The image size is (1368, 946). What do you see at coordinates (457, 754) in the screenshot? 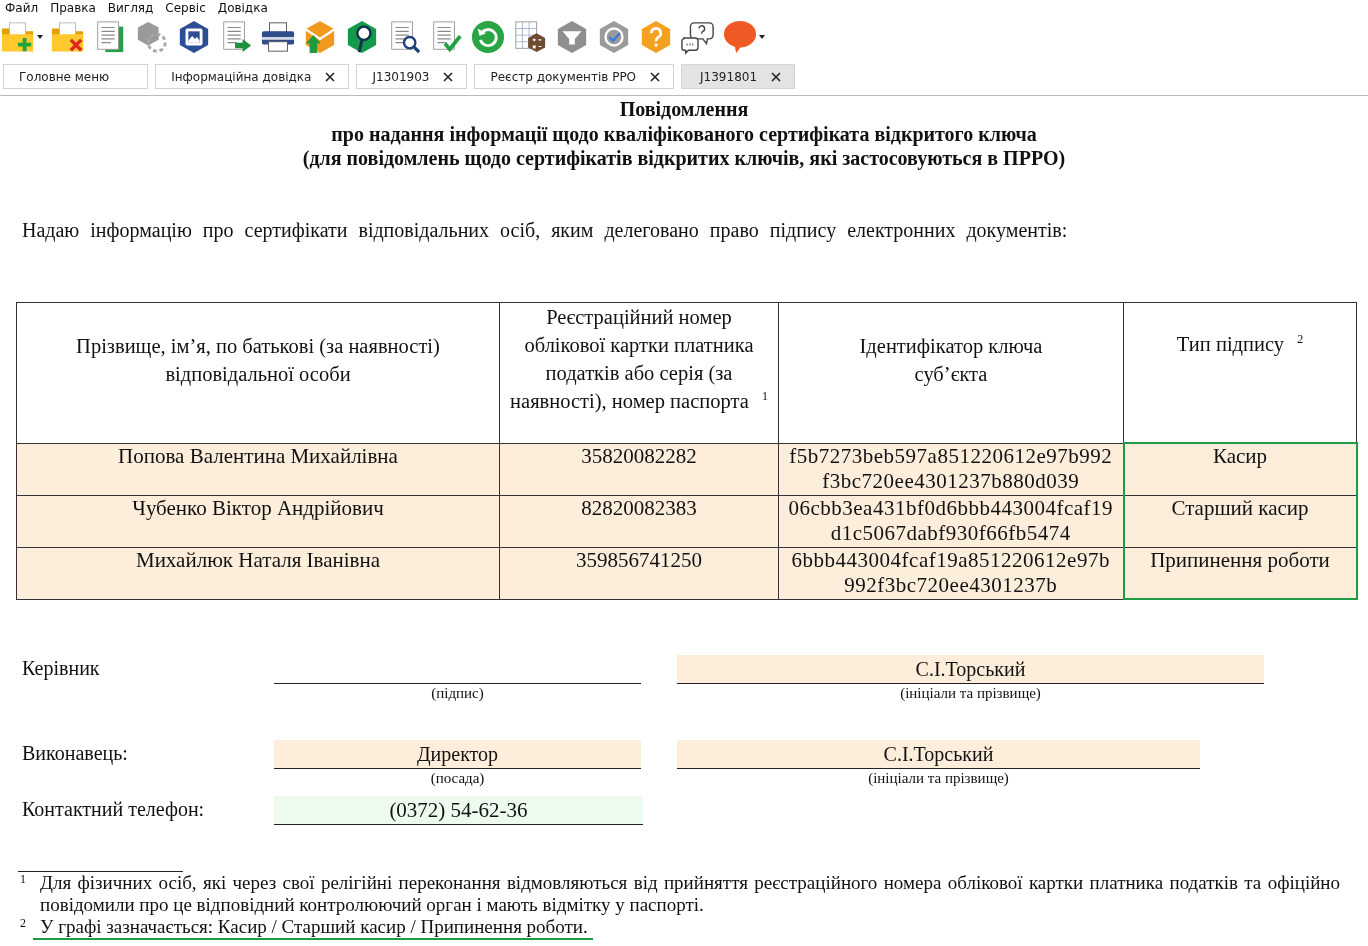
I see `text-field: Директор` at bounding box center [457, 754].